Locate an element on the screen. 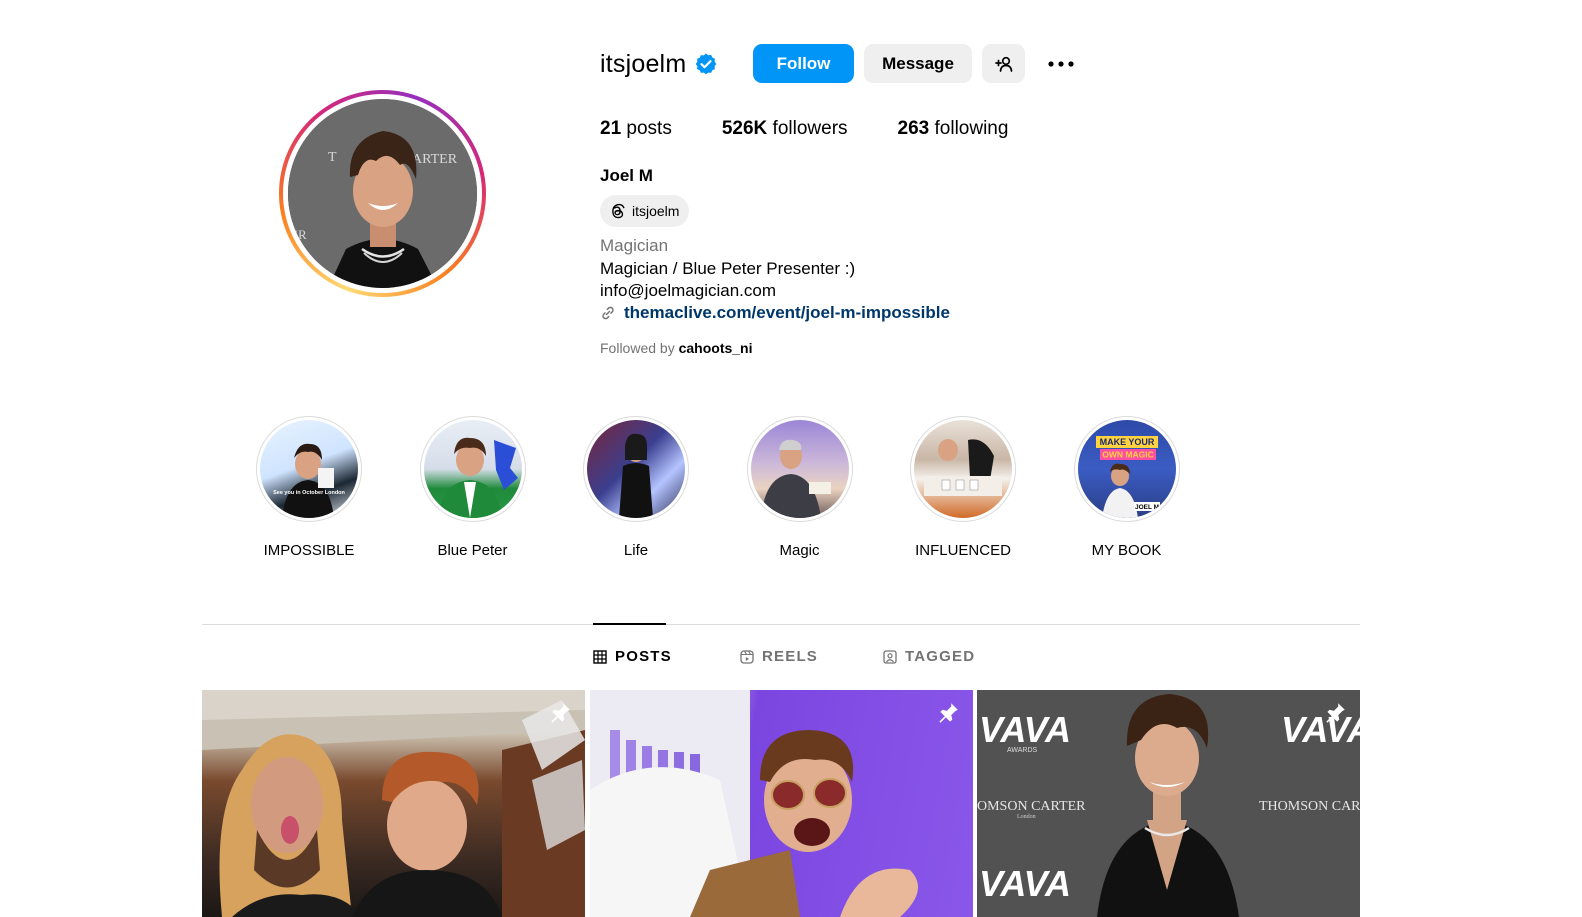 The width and height of the screenshot is (1582, 917). sponsor-text: OMSON CARTER is located at coordinates (1031, 806).